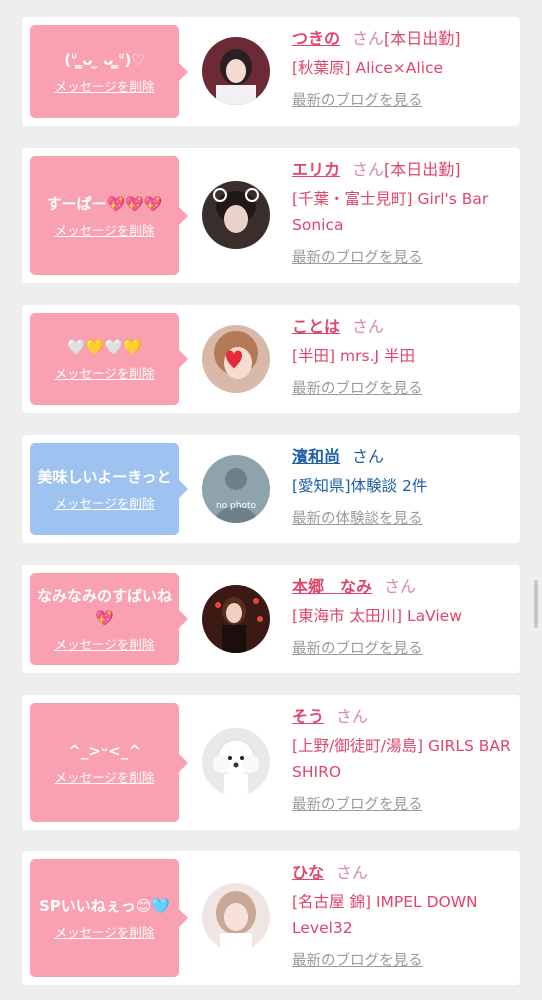 This screenshot has height=1000, width=542. I want to click on shop-label: [千葉・富士見町] Girl's Bar Sonica, so click(390, 212).